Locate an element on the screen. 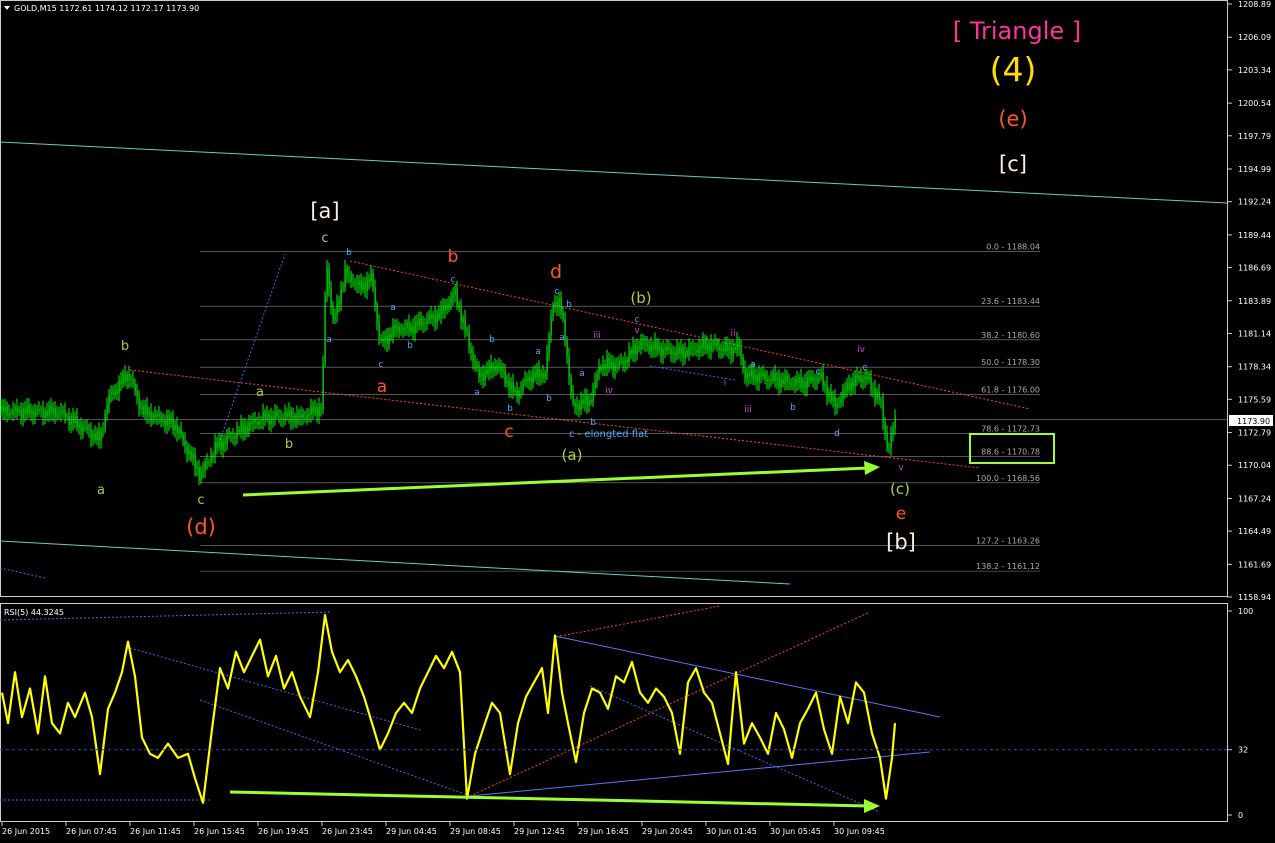 The height and width of the screenshot is (843, 1275). price-tick-label: 1203.34 is located at coordinates (1254, 70).